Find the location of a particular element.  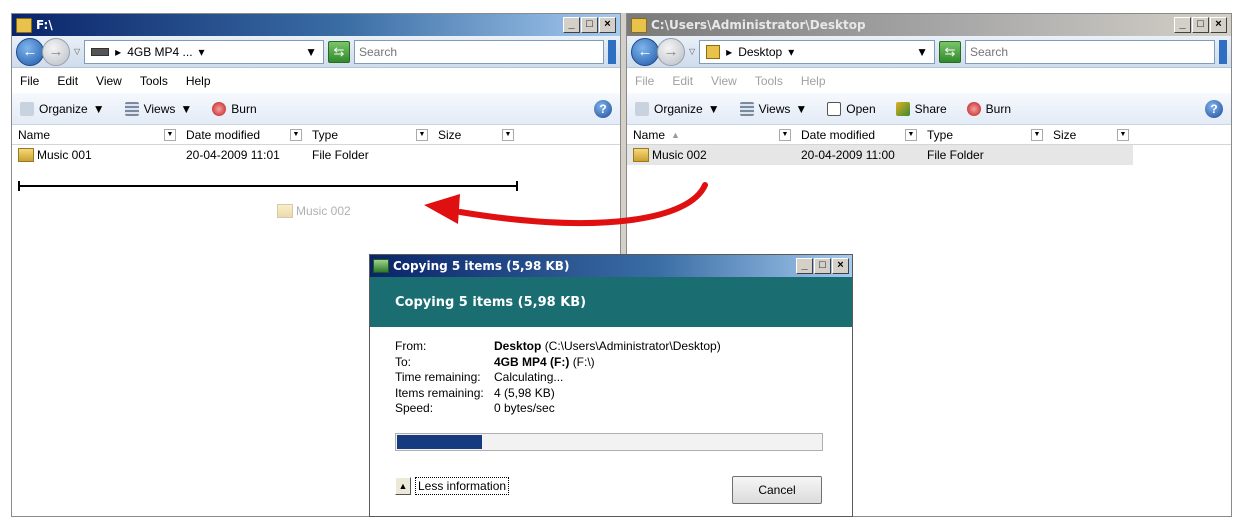

address-input: ▸ 4GB MP4 ... ▾ ▼ is located at coordinates (204, 51).